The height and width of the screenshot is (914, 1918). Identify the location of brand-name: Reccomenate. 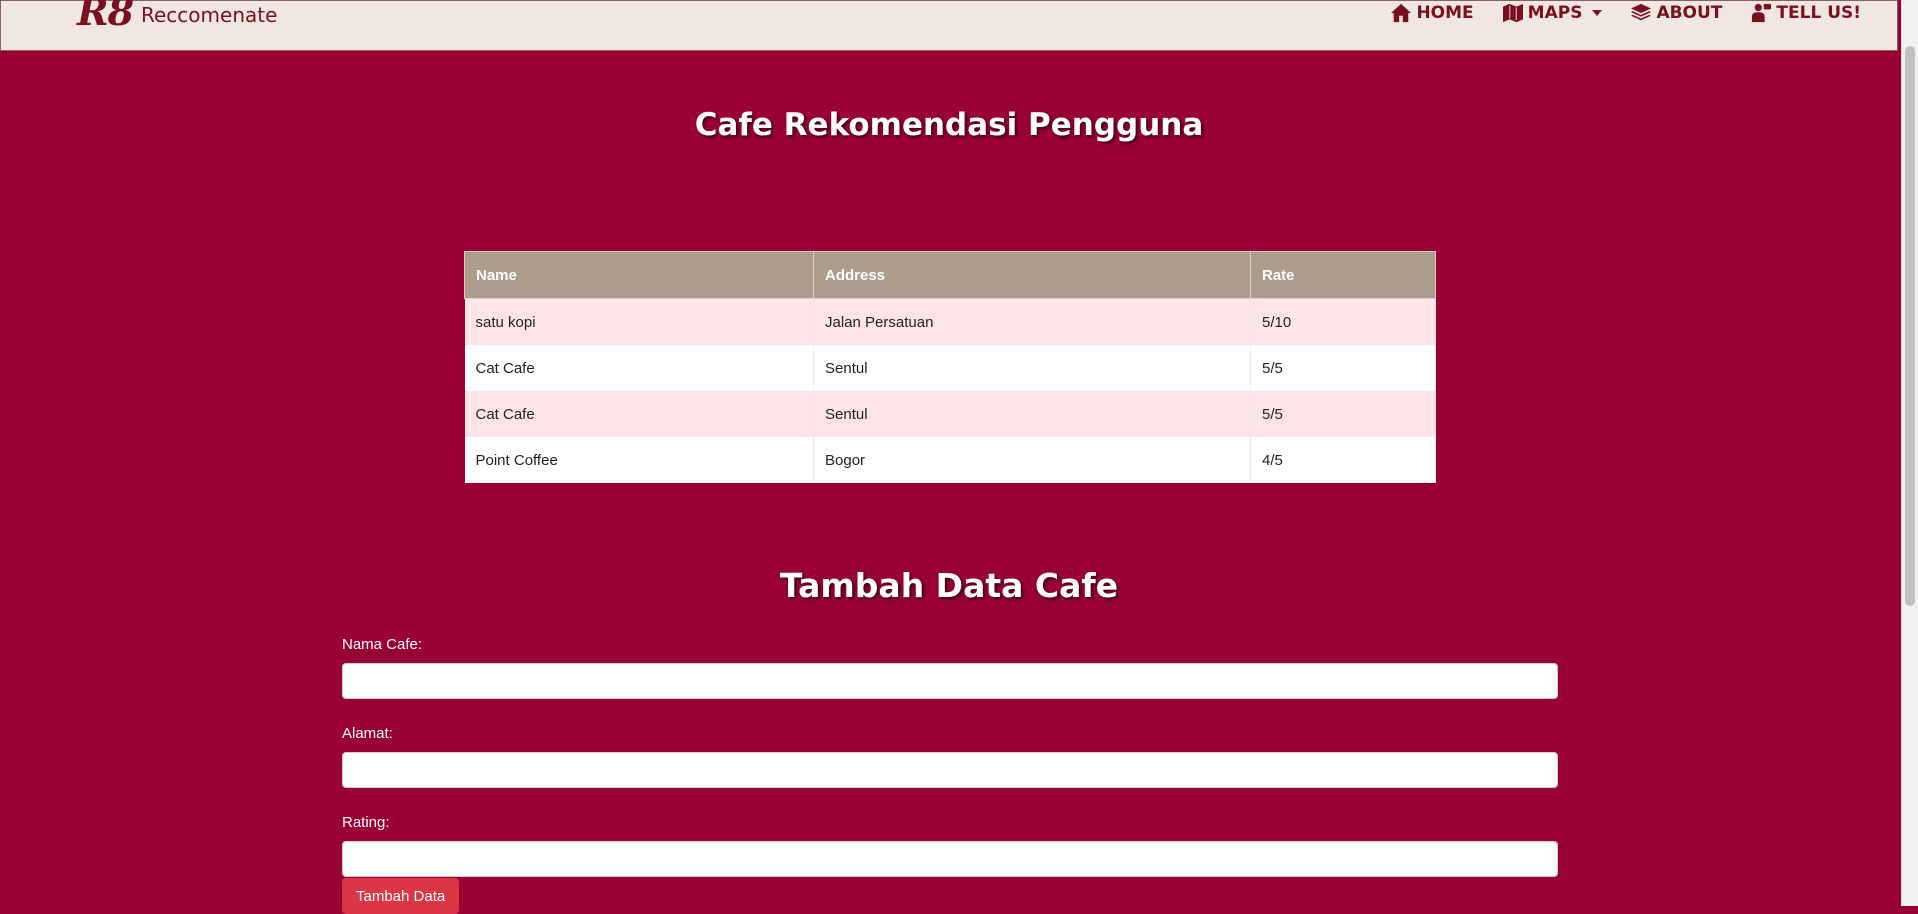
(209, 15).